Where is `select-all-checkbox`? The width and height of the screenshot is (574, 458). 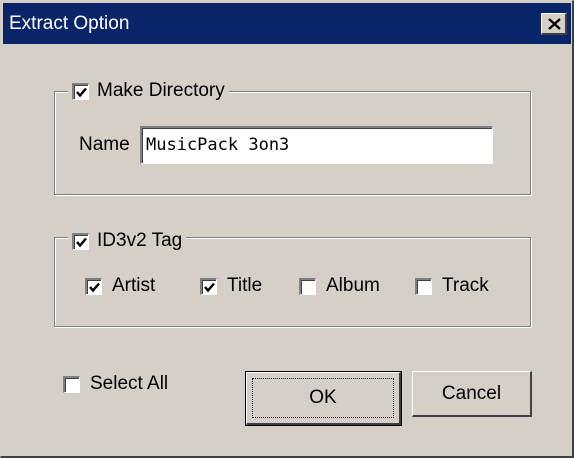
select-all-checkbox is located at coordinates (71, 384).